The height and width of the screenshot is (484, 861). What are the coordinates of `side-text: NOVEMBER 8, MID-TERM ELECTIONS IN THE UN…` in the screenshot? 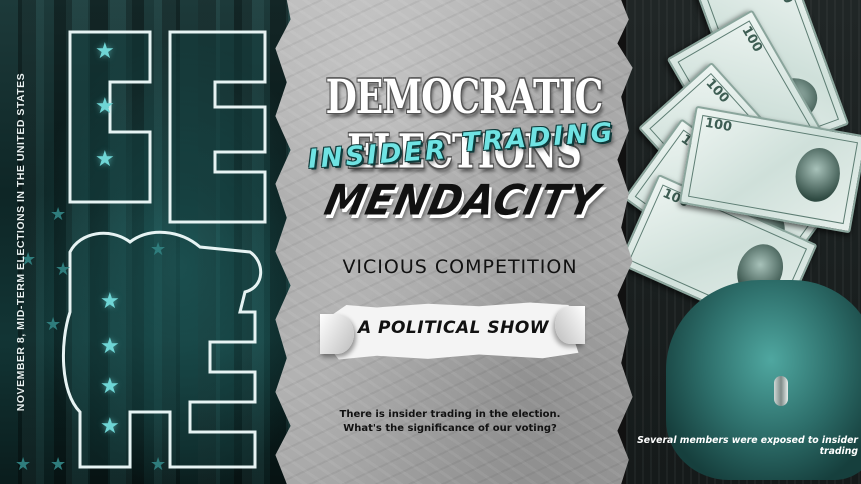 It's located at (21, 242).